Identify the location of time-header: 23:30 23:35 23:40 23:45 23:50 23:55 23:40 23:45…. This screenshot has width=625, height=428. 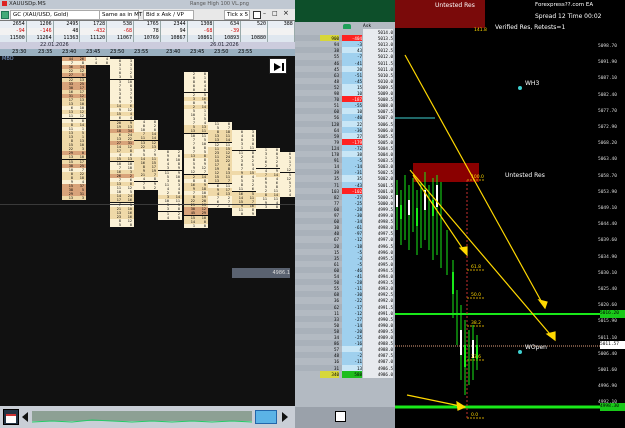
(147, 52).